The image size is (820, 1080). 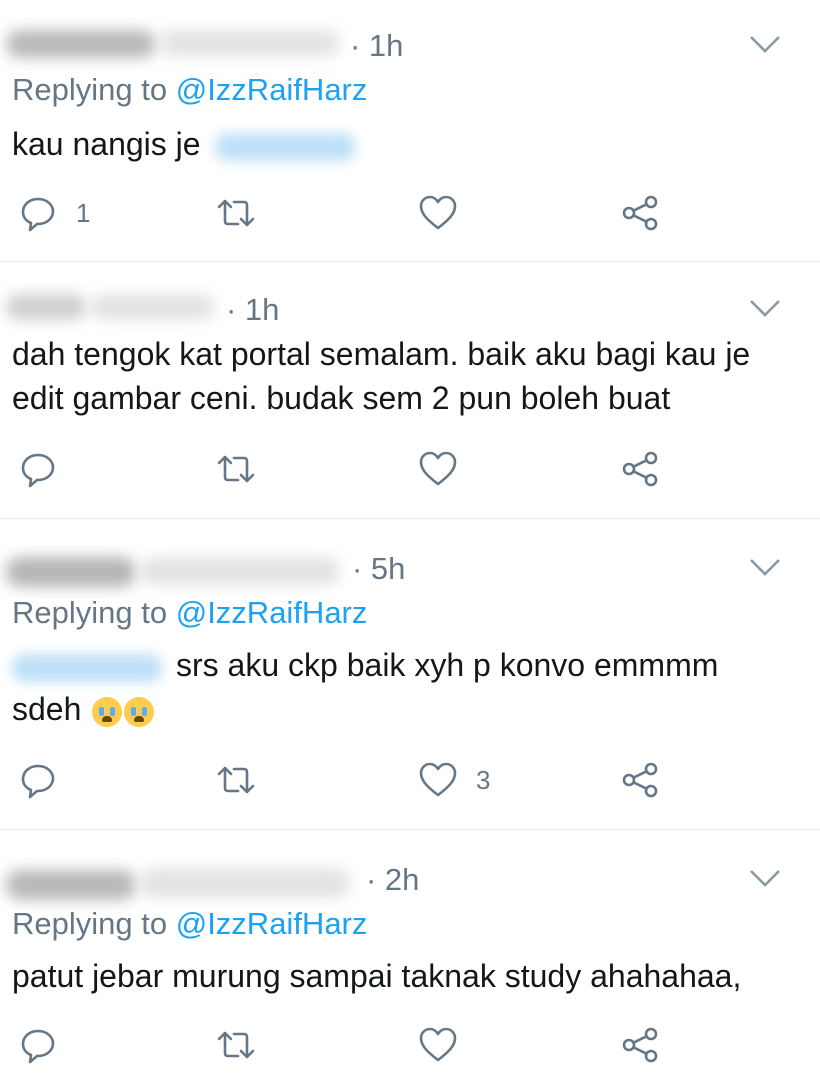 What do you see at coordinates (447, 665) in the screenshot?
I see `tweet-text-line: srs aku ckp baik xyh p konvo emmmm` at bounding box center [447, 665].